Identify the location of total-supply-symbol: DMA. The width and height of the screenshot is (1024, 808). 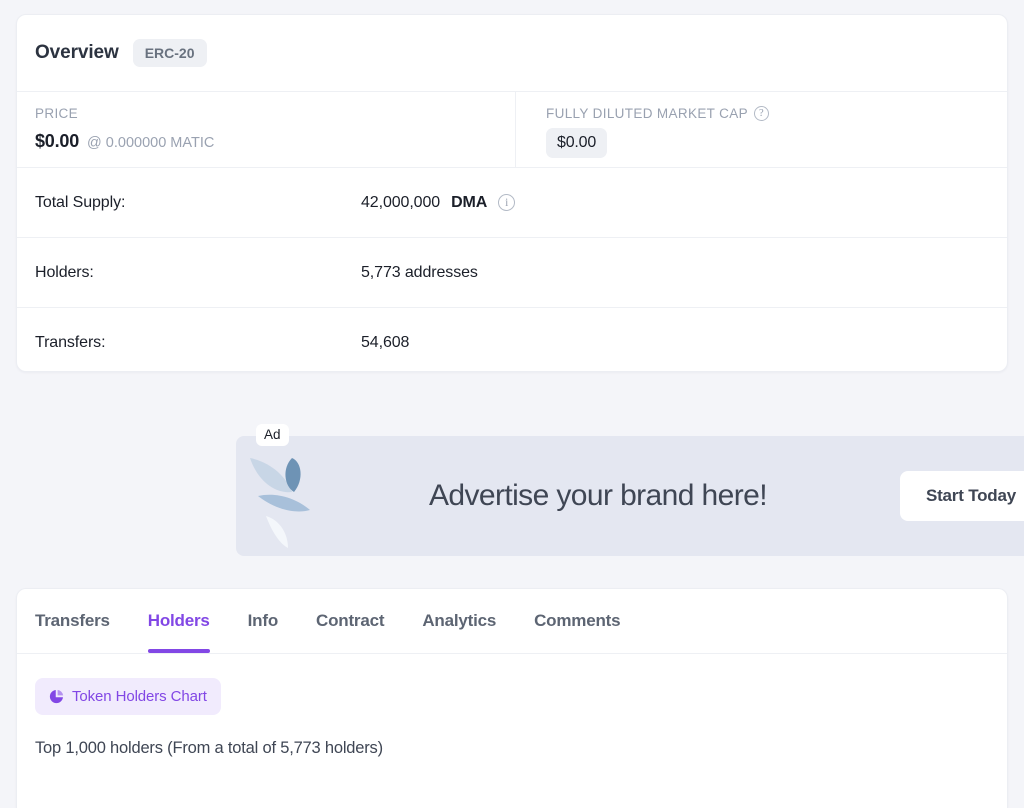
(469, 202).